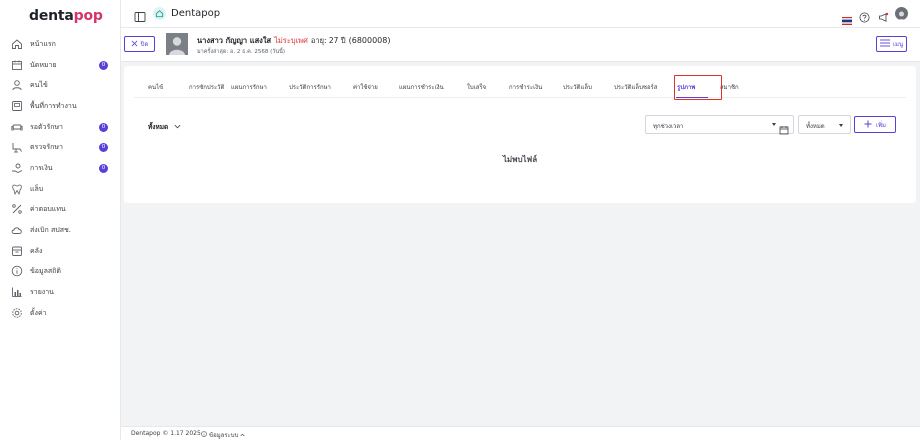  I want to click on type-select: ทั้งหมด, so click(824, 124).